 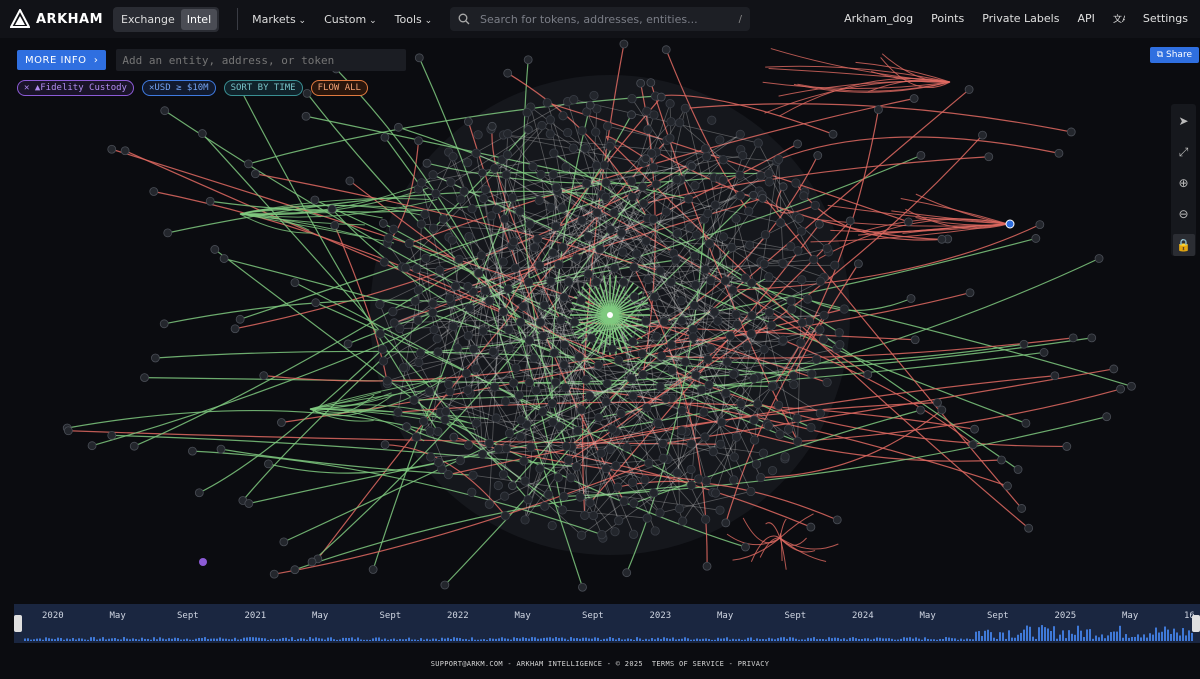 What do you see at coordinates (610, 315) in the screenshot?
I see `center-node` at bounding box center [610, 315].